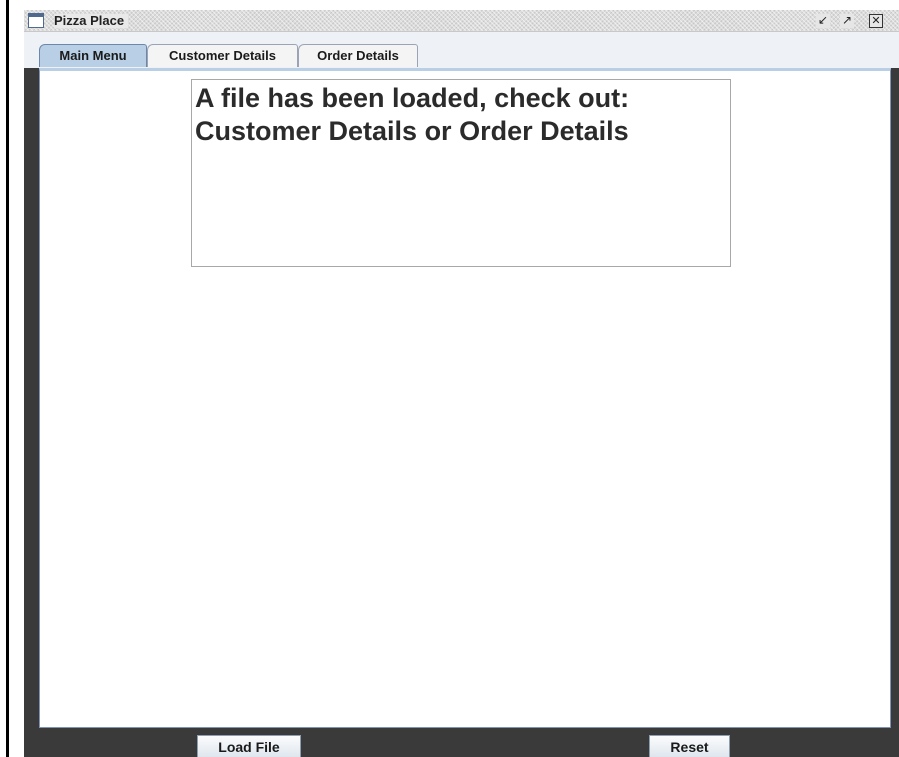 Image resolution: width=899 pixels, height=757 pixels. What do you see at coordinates (93, 55) in the screenshot?
I see `tab-main-menu: Main Menu` at bounding box center [93, 55].